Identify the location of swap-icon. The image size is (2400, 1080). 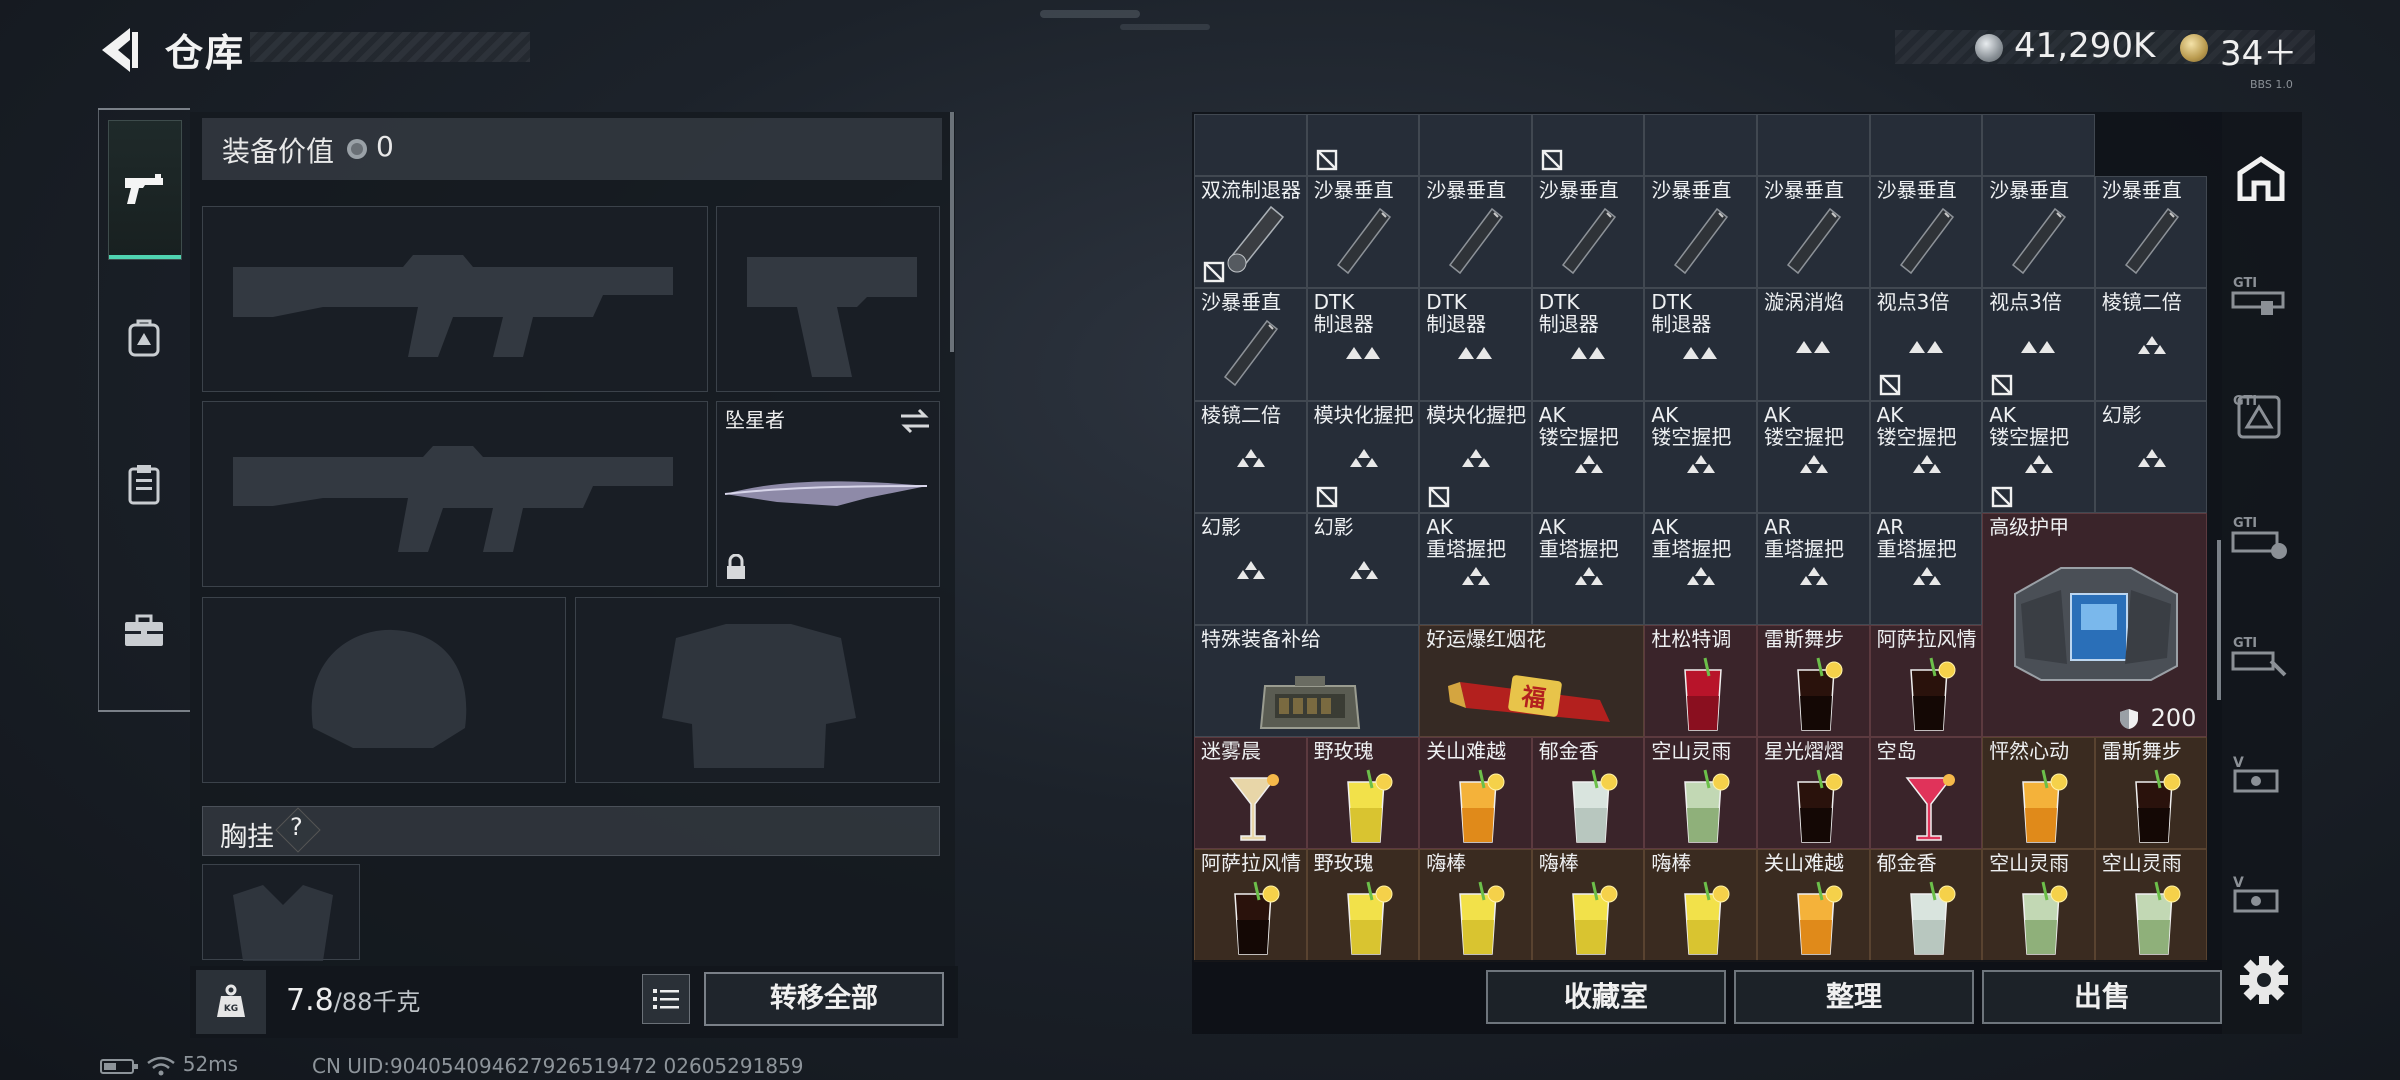
(915, 421).